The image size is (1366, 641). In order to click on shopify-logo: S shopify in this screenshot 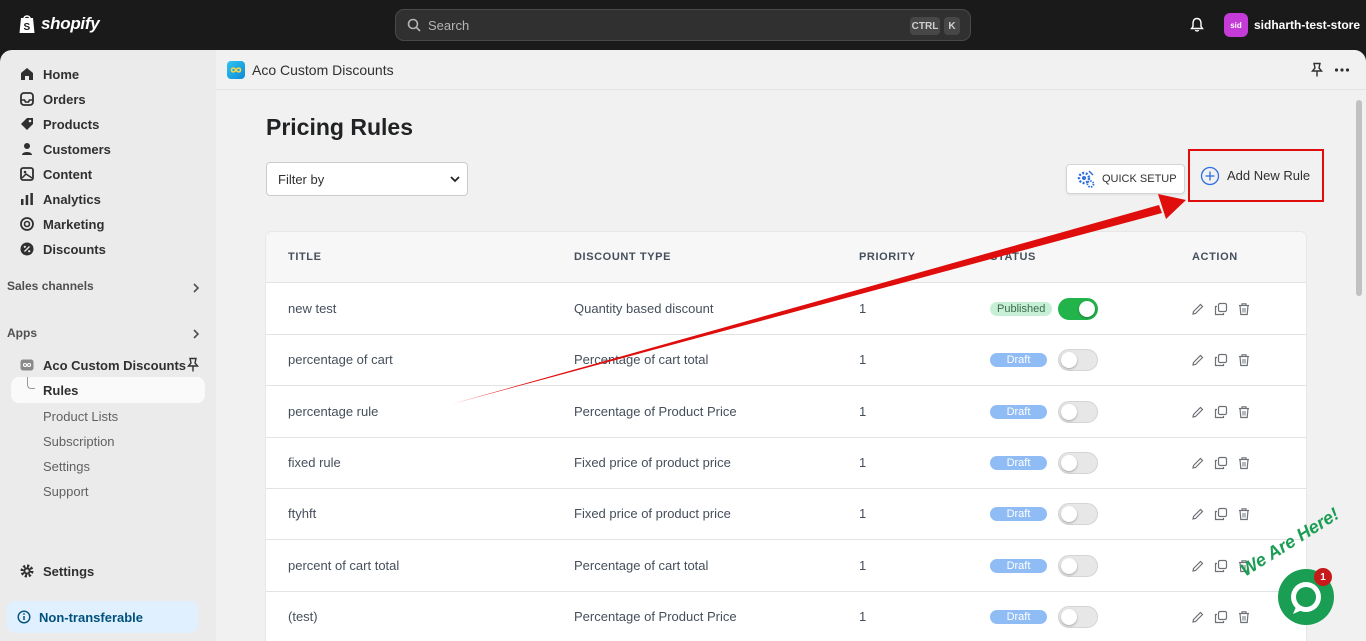, I will do `click(59, 24)`.